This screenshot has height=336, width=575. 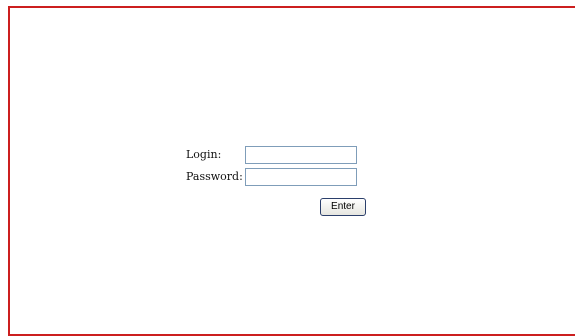 What do you see at coordinates (214, 176) in the screenshot?
I see `password-label: Password:` at bounding box center [214, 176].